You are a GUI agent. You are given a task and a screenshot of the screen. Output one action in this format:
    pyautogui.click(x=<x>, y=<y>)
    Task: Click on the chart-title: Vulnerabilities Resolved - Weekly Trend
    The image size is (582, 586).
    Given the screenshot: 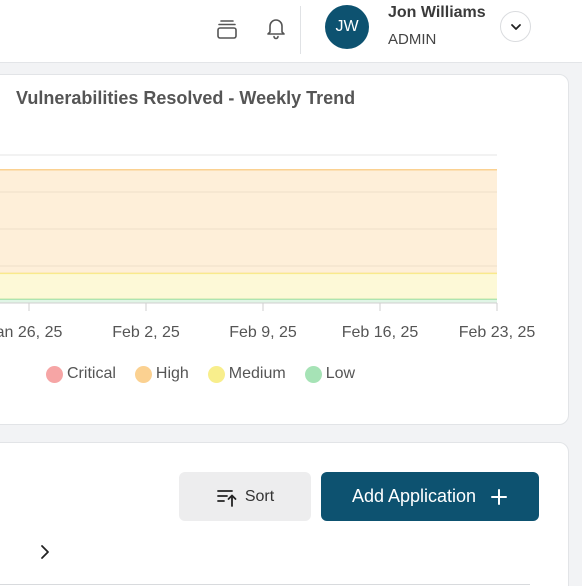 What is the action you would take?
    pyautogui.click(x=186, y=98)
    